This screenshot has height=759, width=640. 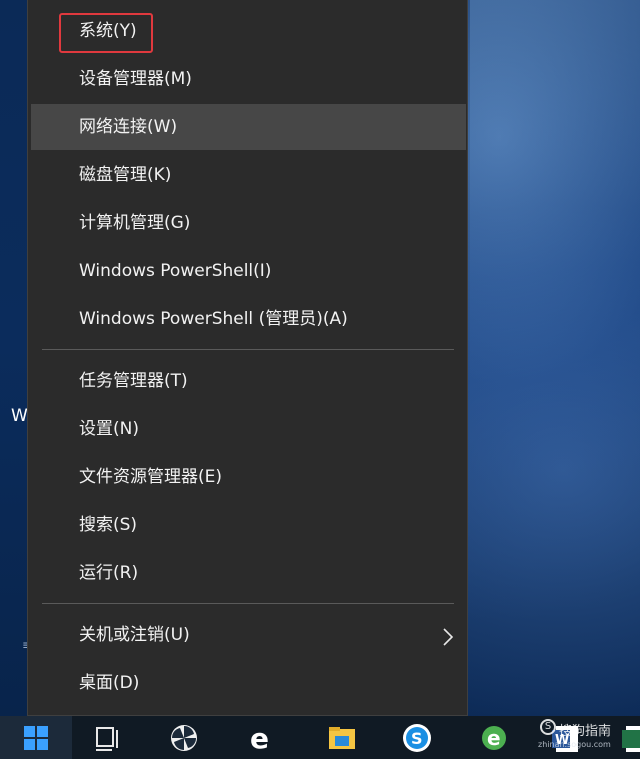 I want to click on menu-item-label: Windows PowerShell (管理员)(A), so click(x=213, y=319).